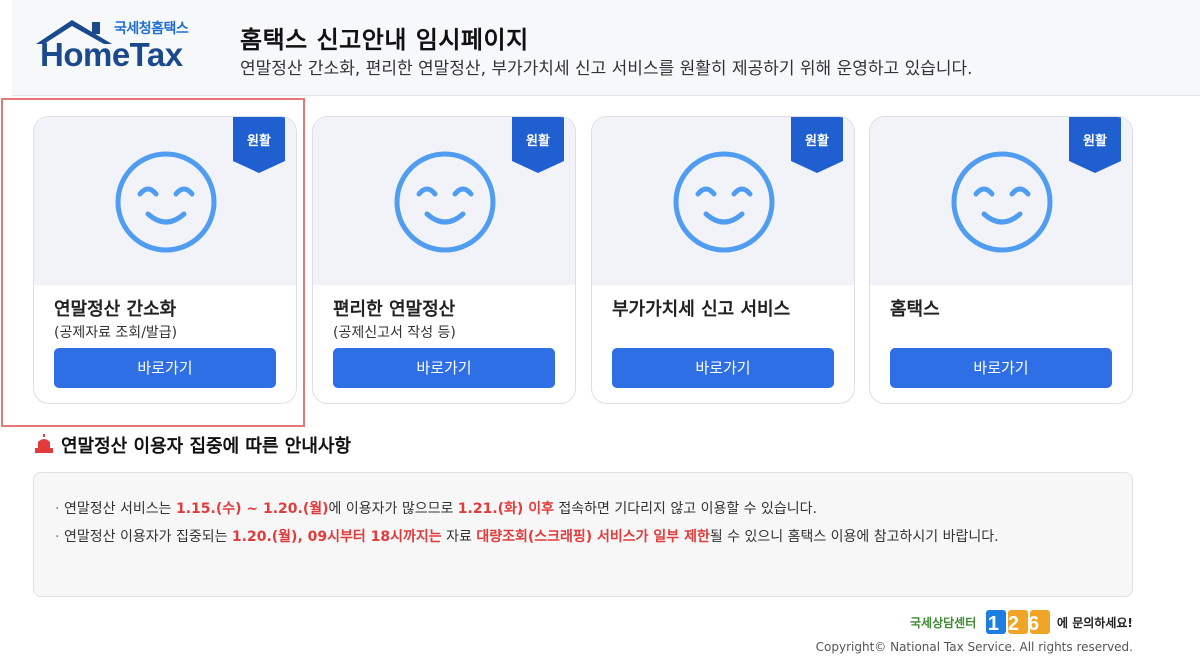 The width and height of the screenshot is (1200, 670). Describe the element at coordinates (120, 509) in the screenshot. I see `notice-text: 연말정산 서비스는` at that location.